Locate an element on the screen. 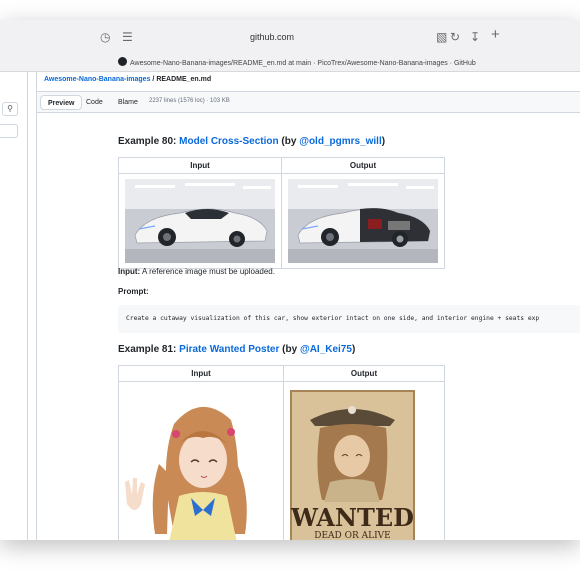  example-80-input-header: Input is located at coordinates (200, 165).